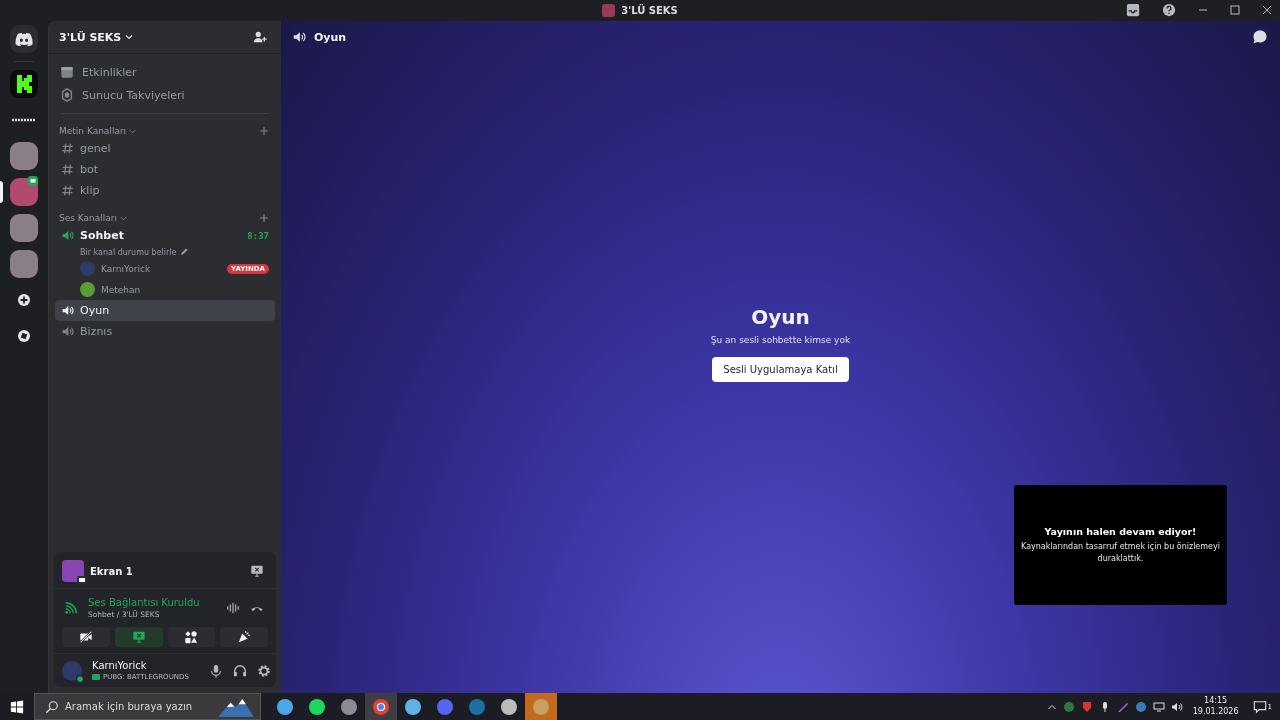  I want to click on network-icon, so click(1158, 706).